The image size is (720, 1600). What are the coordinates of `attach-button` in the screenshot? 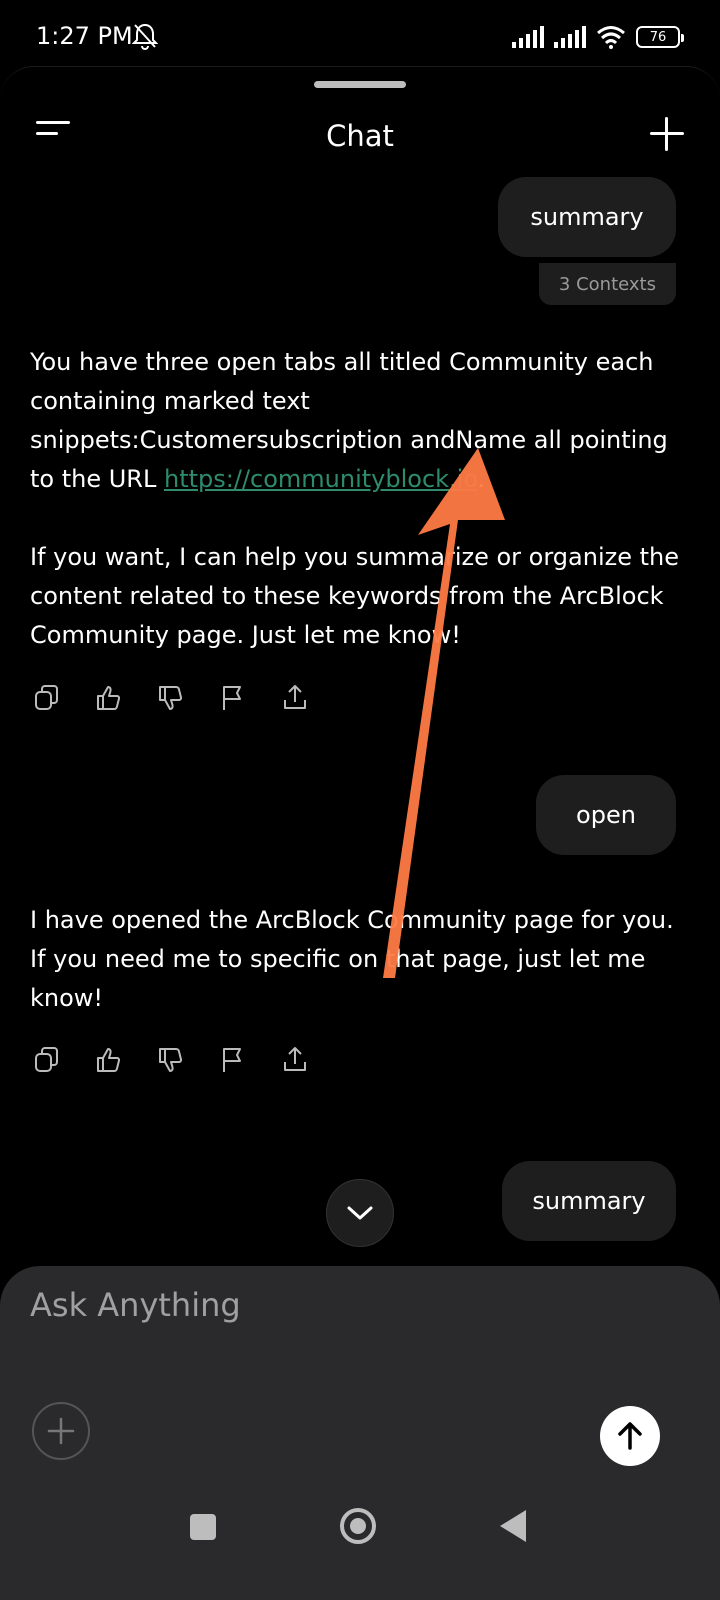 It's located at (61, 1431).